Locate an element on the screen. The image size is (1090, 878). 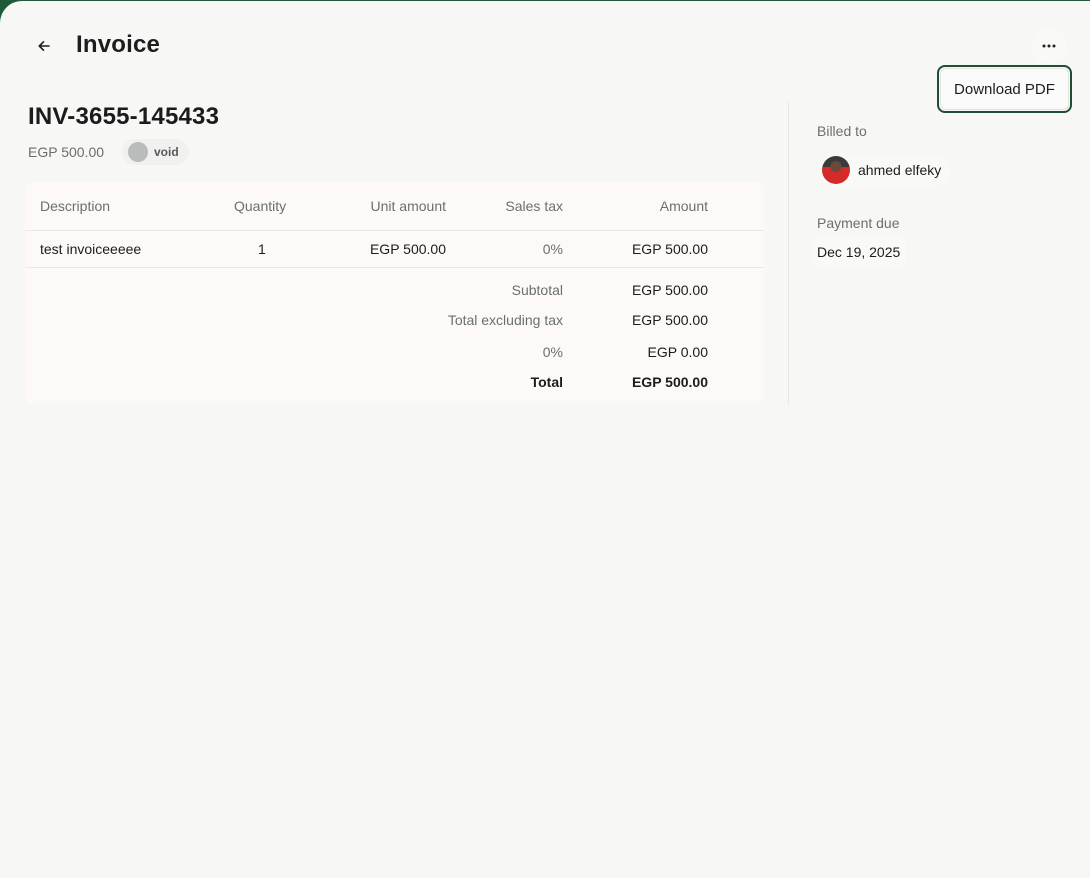
back-button is located at coordinates (44, 46).